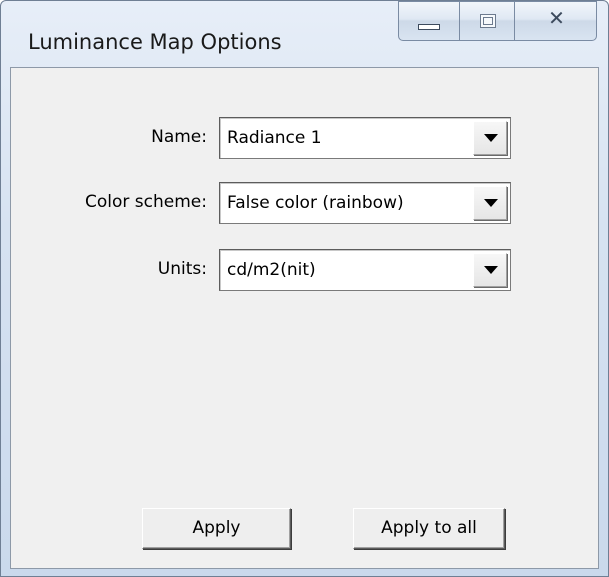 Image resolution: width=609 pixels, height=577 pixels. Describe the element at coordinates (429, 528) in the screenshot. I see `apply-to-all-button: Apply to all` at that location.